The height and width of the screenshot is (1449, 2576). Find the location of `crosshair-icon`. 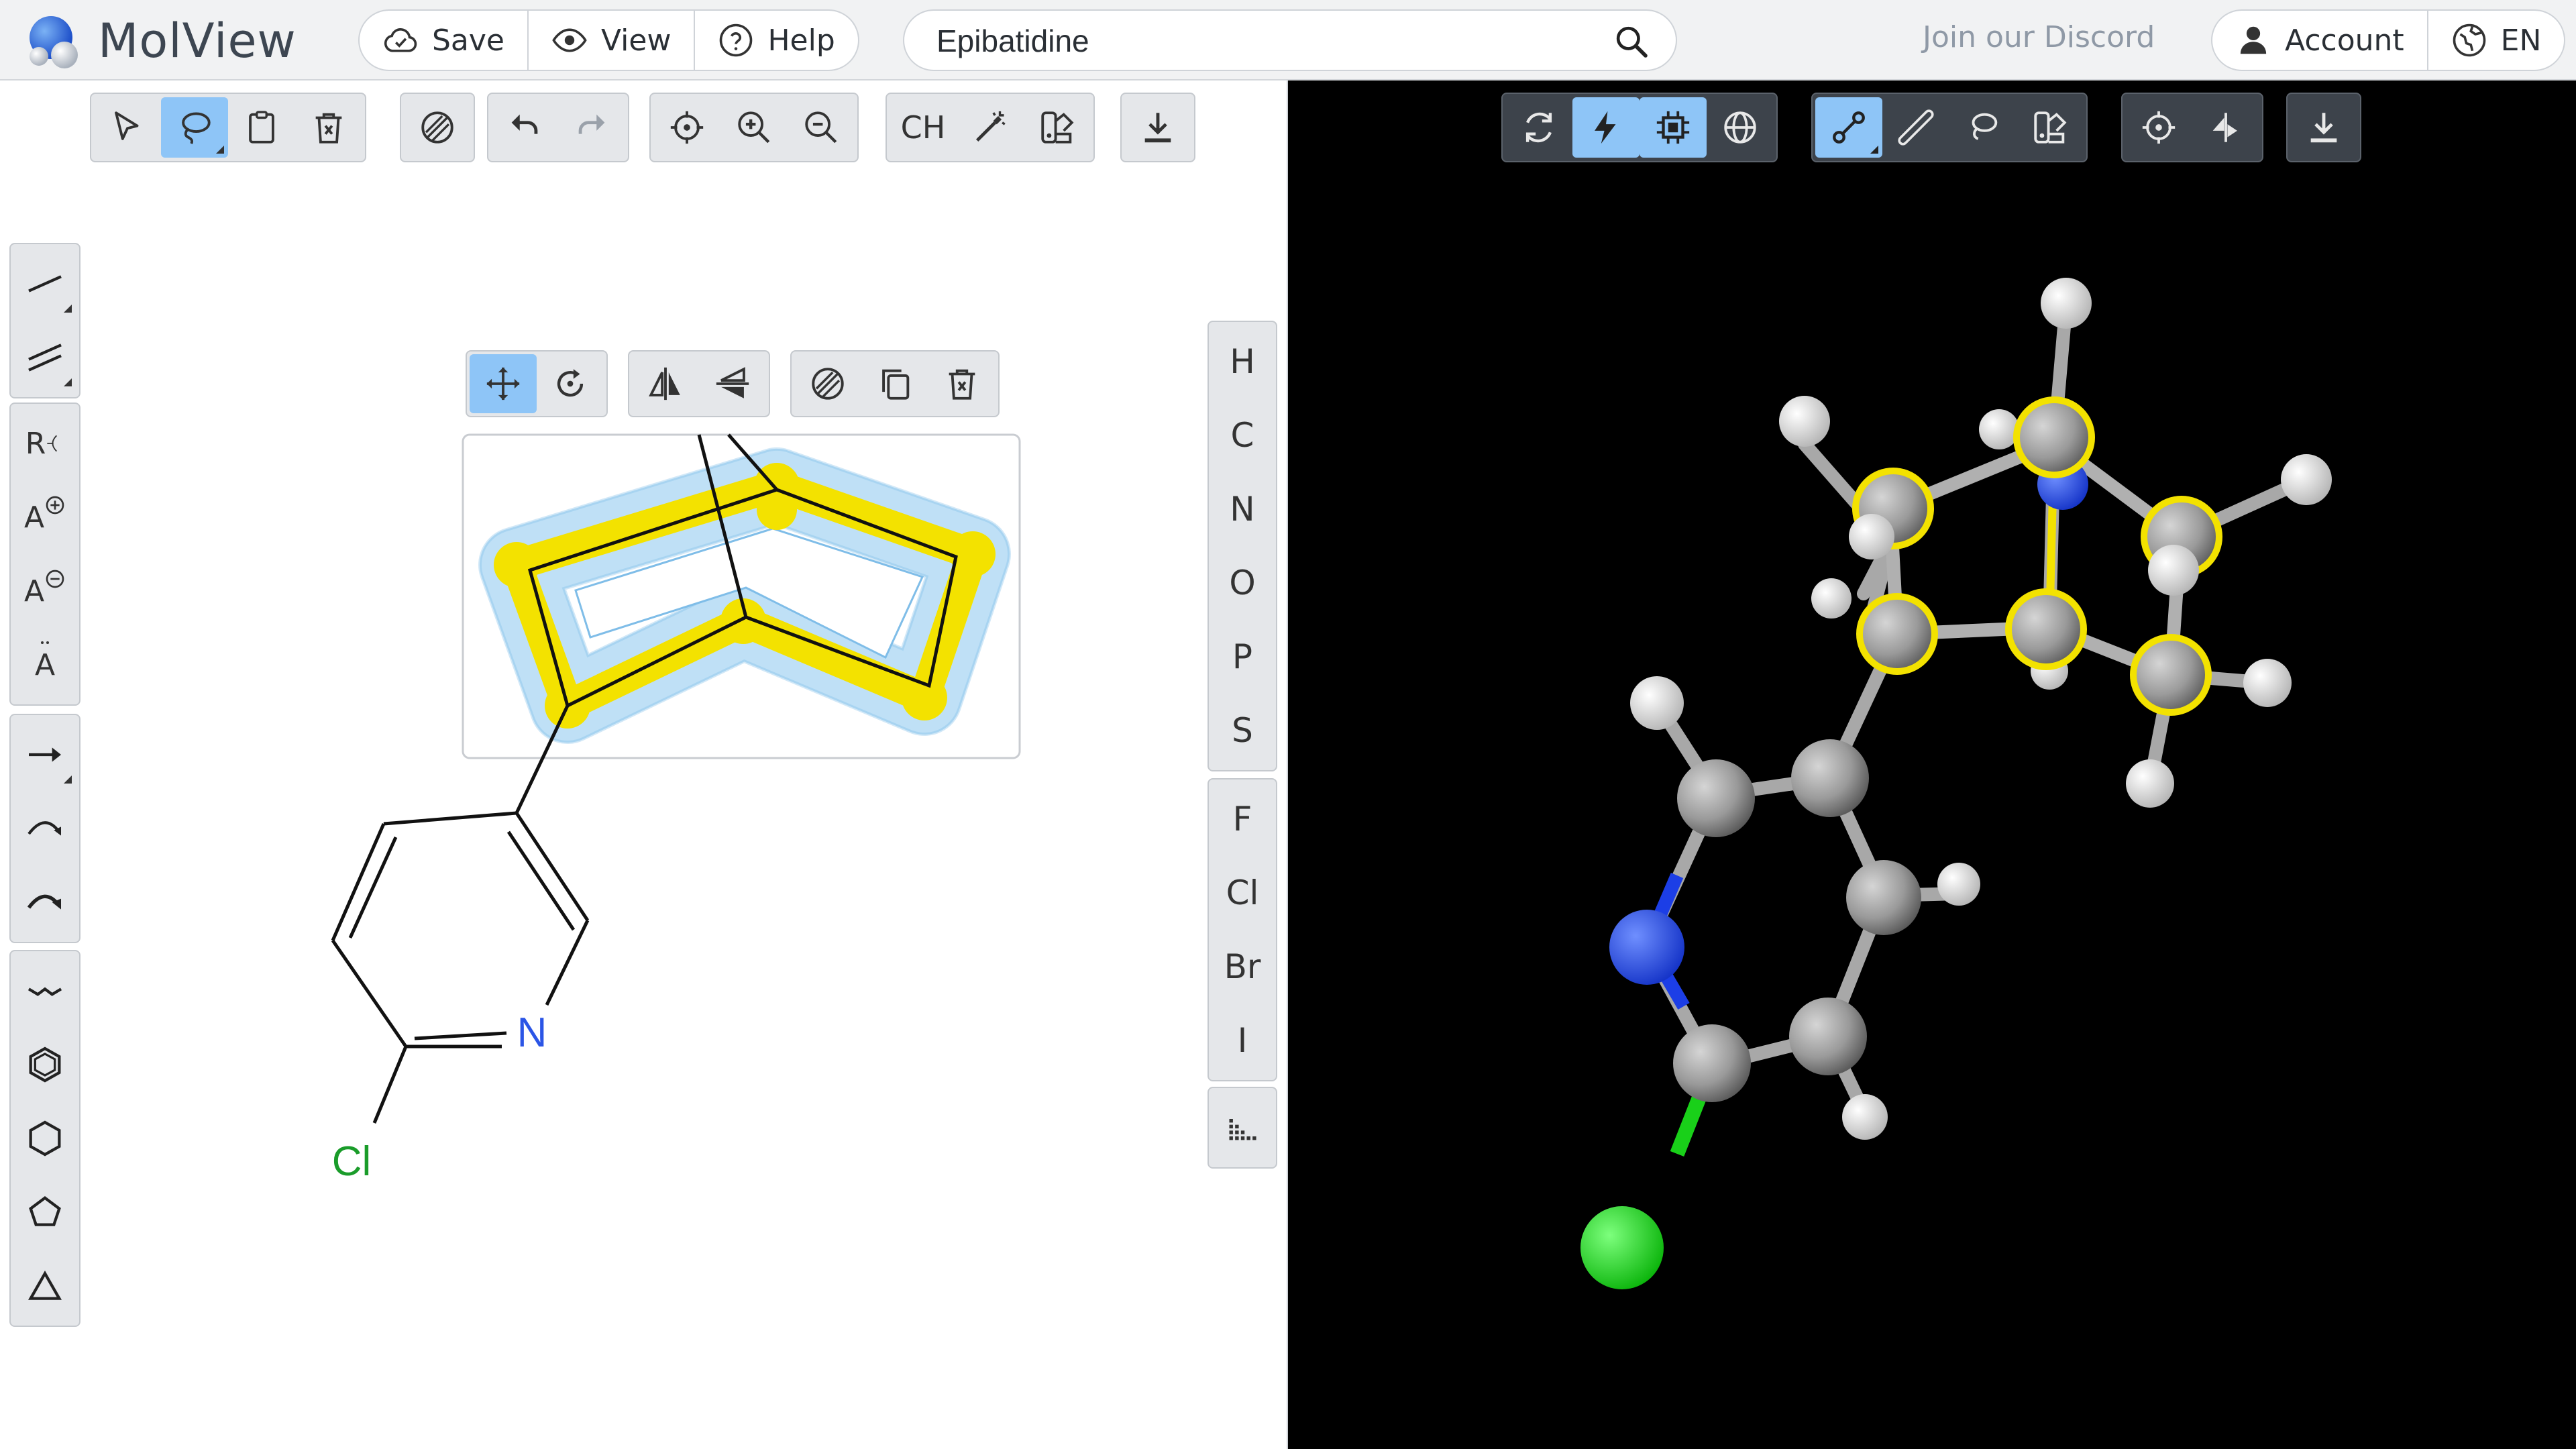

crosshair-icon is located at coordinates (2159, 127).